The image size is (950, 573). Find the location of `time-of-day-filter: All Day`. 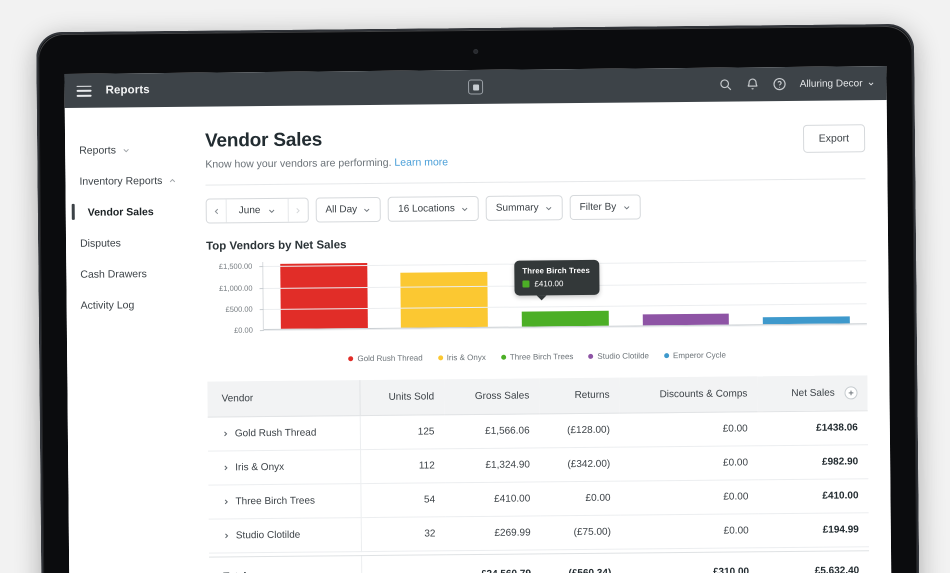

time-of-day-filter: All Day is located at coordinates (348, 209).